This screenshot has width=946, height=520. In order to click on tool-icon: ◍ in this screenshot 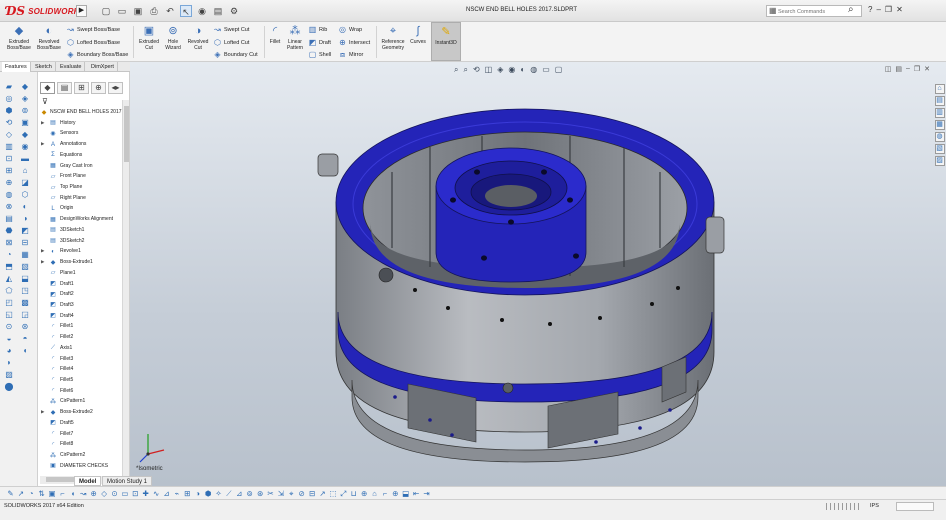, I will do `click(9, 194)`.